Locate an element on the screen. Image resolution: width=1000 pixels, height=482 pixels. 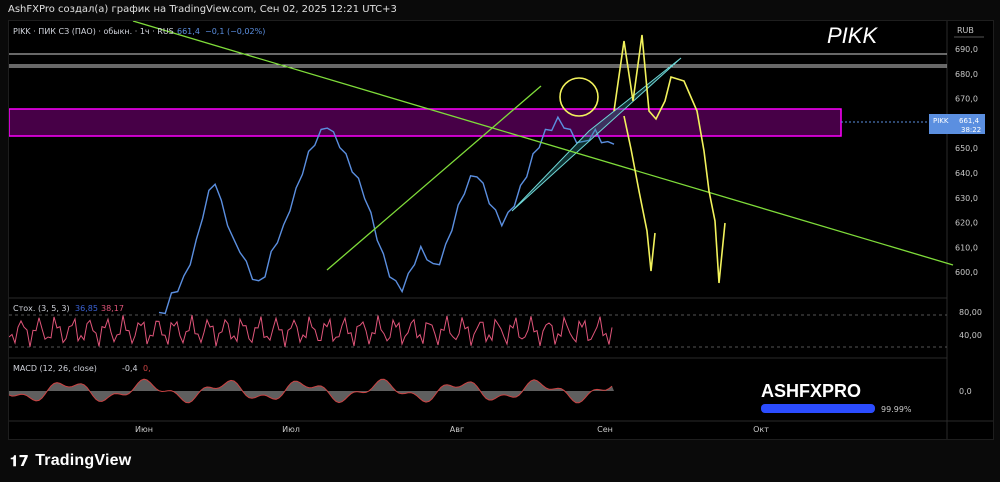
tradingview-logo-text: TradingView is located at coordinates (83, 460).